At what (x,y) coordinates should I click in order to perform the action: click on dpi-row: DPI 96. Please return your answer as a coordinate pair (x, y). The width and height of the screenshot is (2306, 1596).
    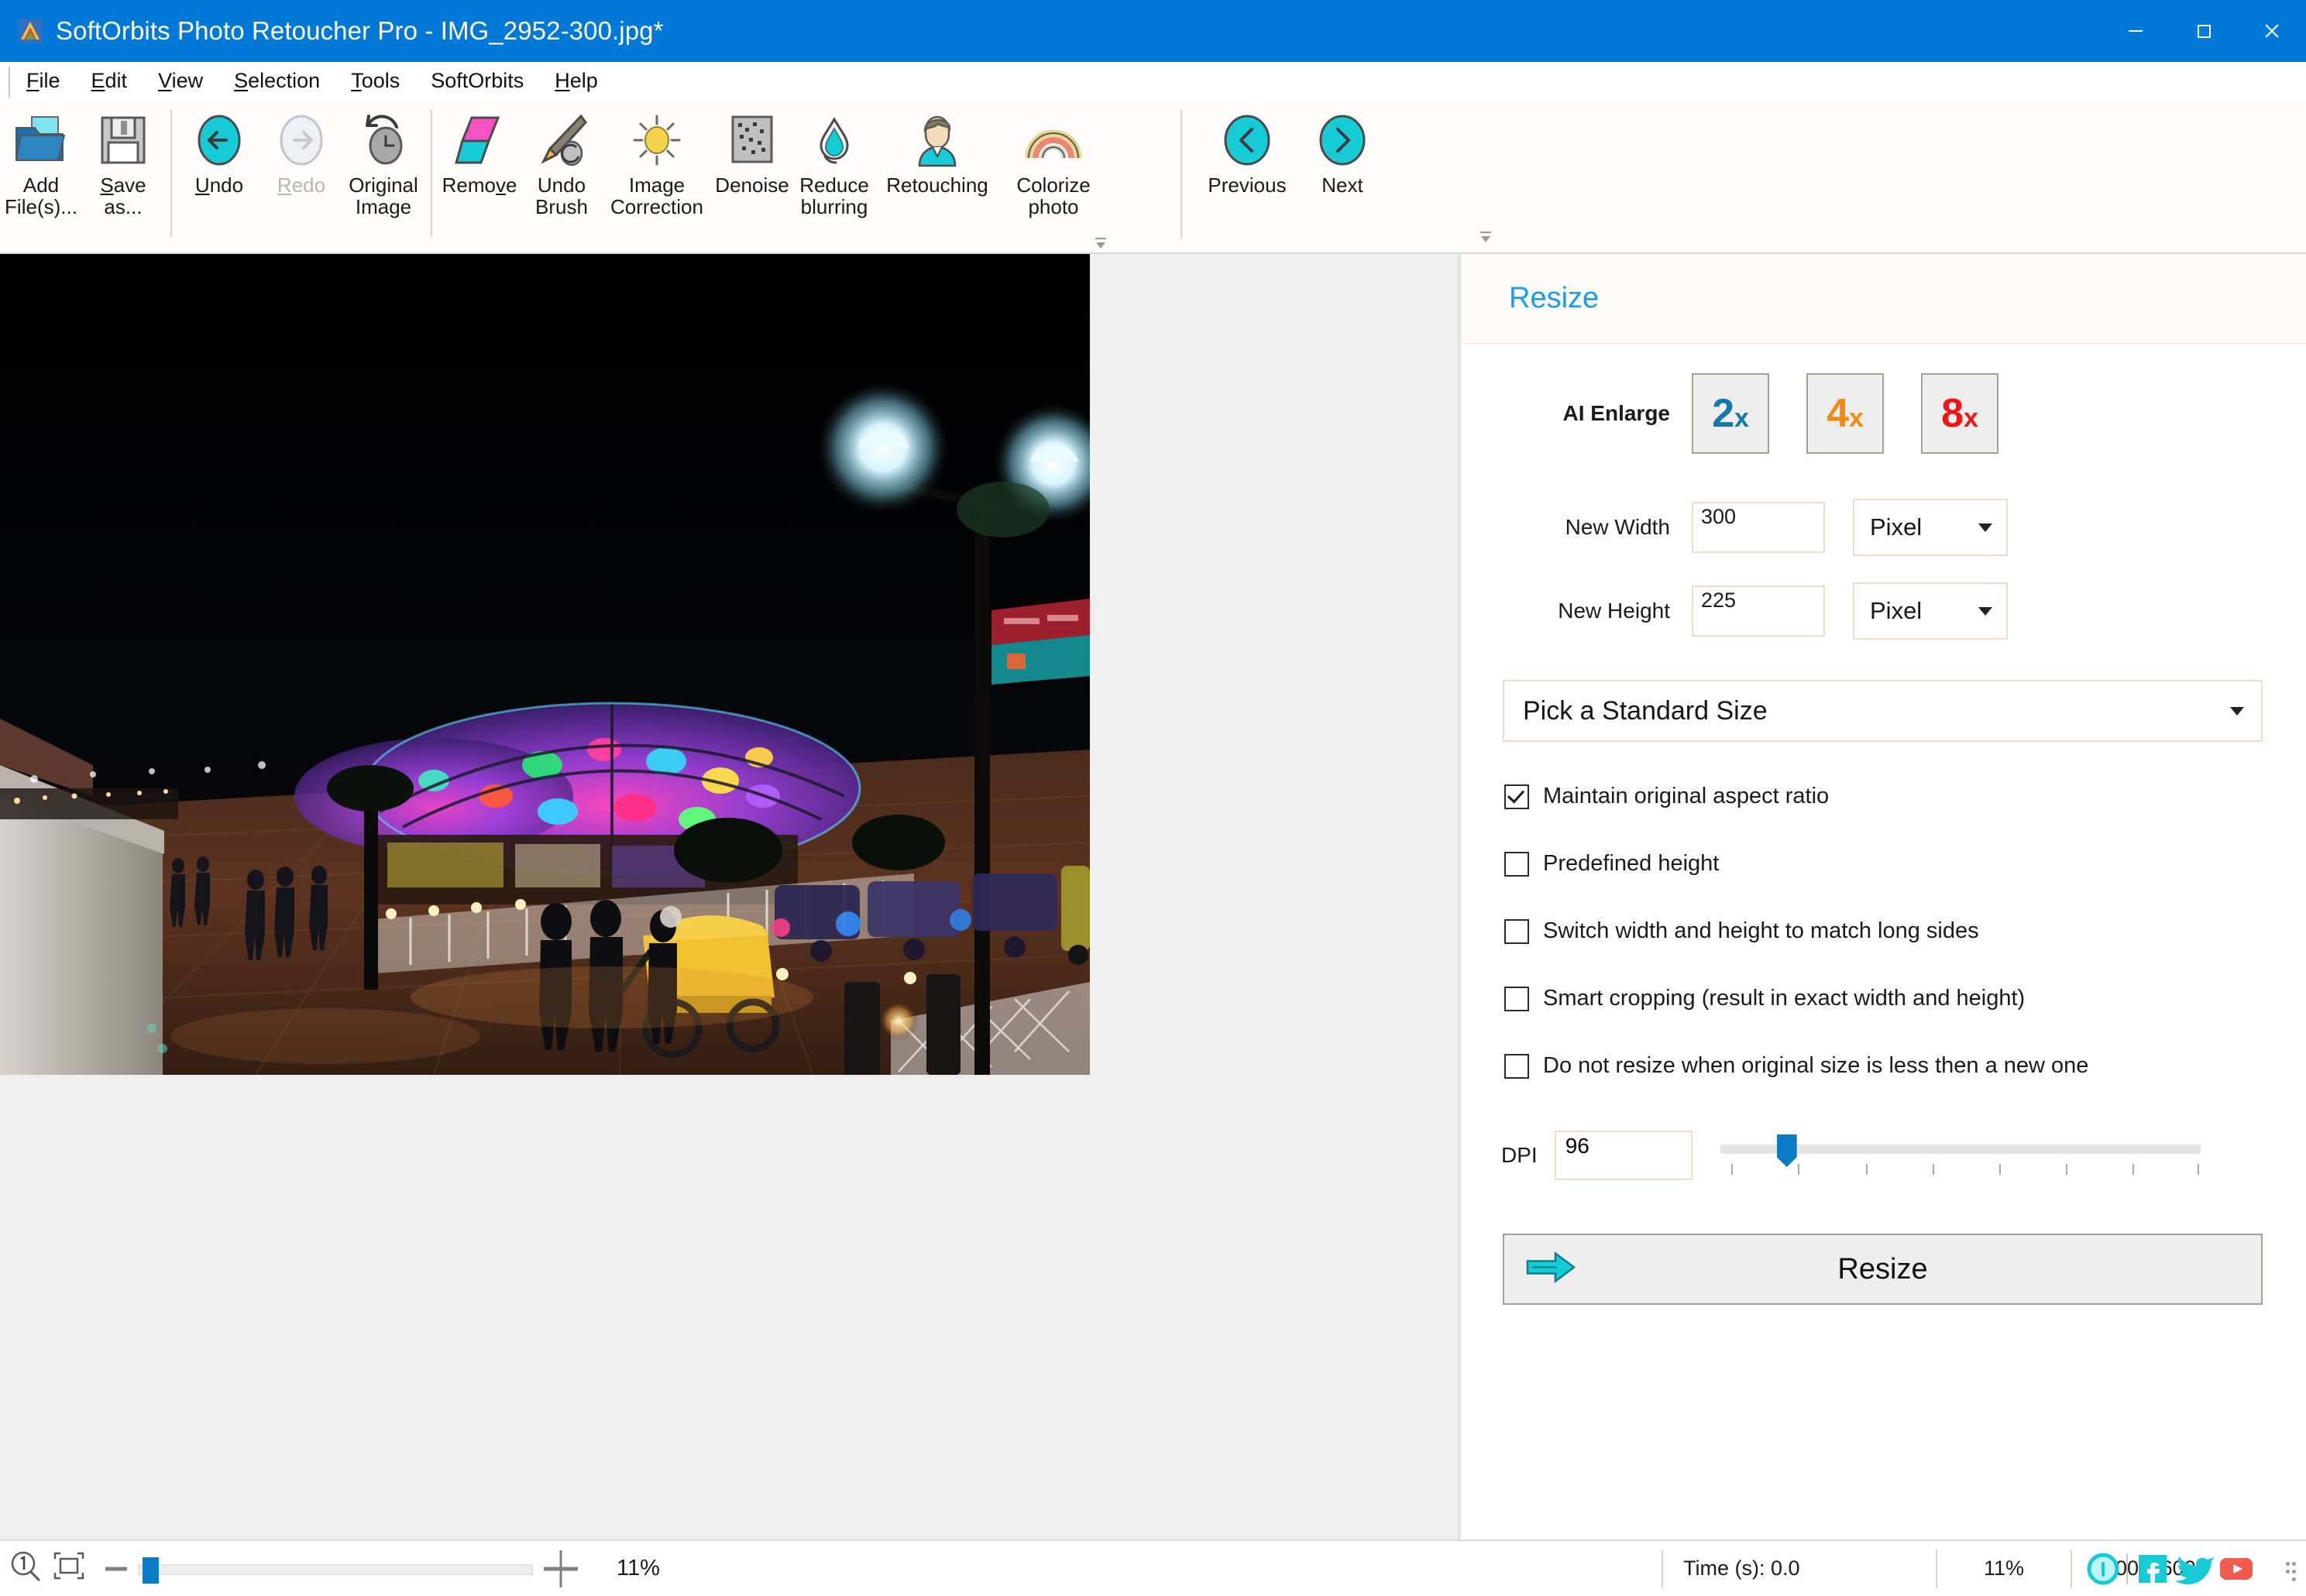
    Looking at the image, I should click on (1884, 1155).